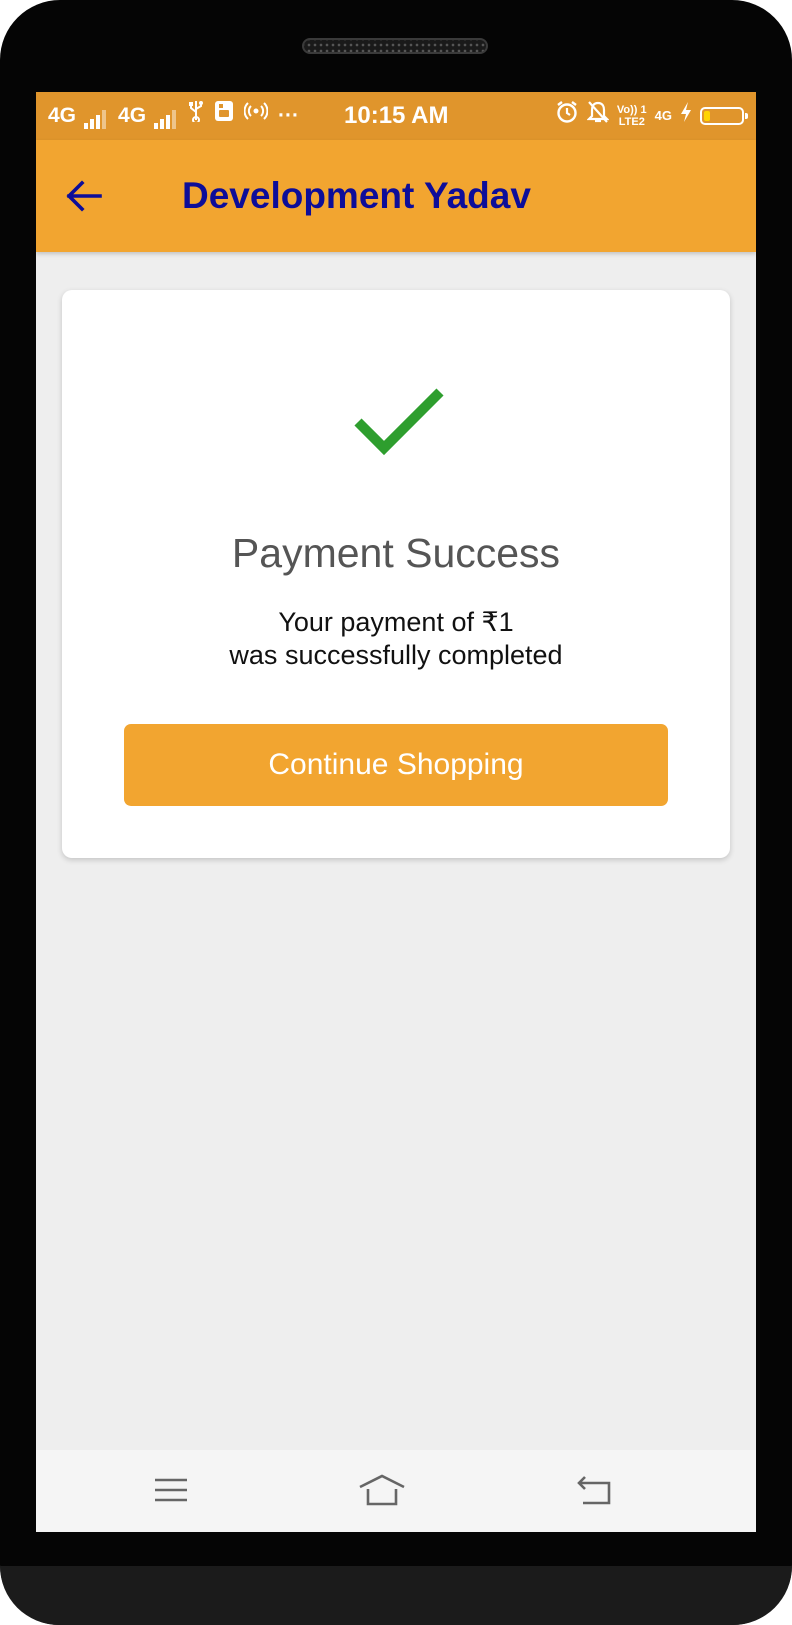 This screenshot has height=1625, width=792. What do you see at coordinates (132, 115) in the screenshot?
I see `sim2-network-label: 4G` at bounding box center [132, 115].